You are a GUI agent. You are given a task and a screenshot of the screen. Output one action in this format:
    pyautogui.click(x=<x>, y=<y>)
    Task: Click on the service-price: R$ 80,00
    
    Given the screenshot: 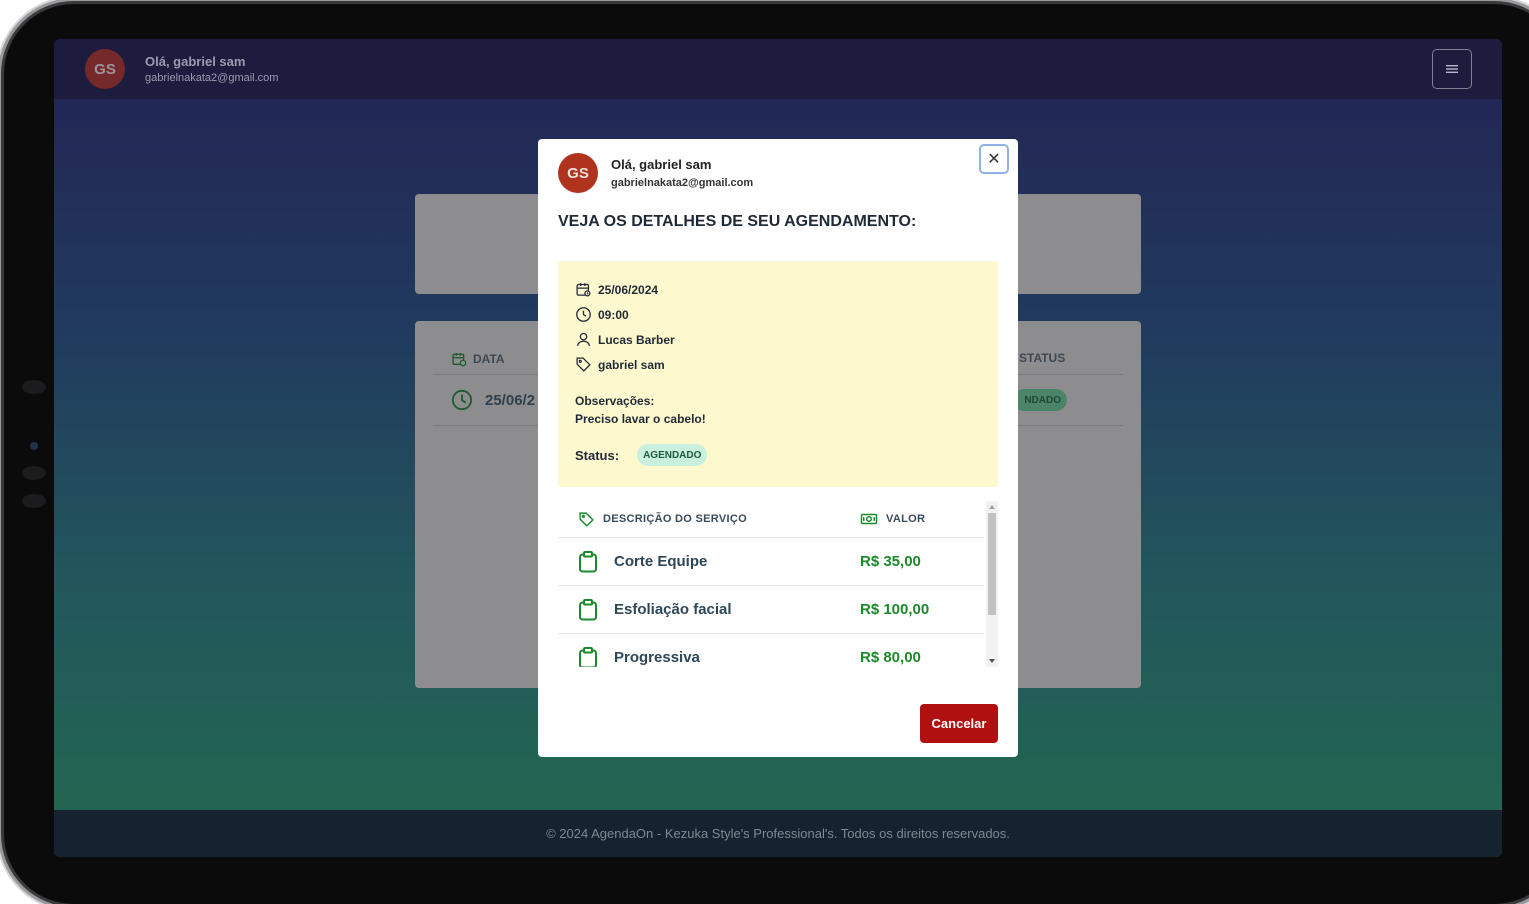 What is the action you would take?
    pyautogui.click(x=890, y=657)
    